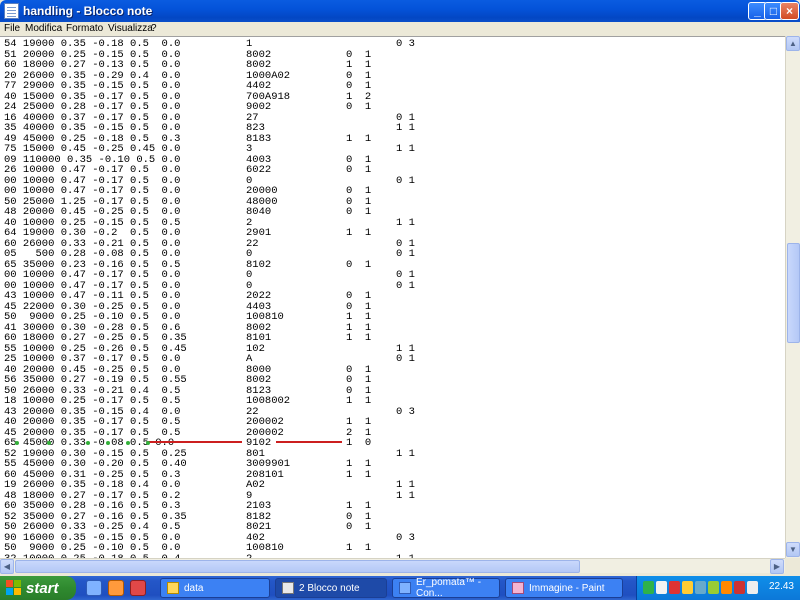 Image resolution: width=800 pixels, height=600 pixels. I want to click on text-field: 00 10000 0.47 -0.17 0.5 0.0, so click(92, 191).